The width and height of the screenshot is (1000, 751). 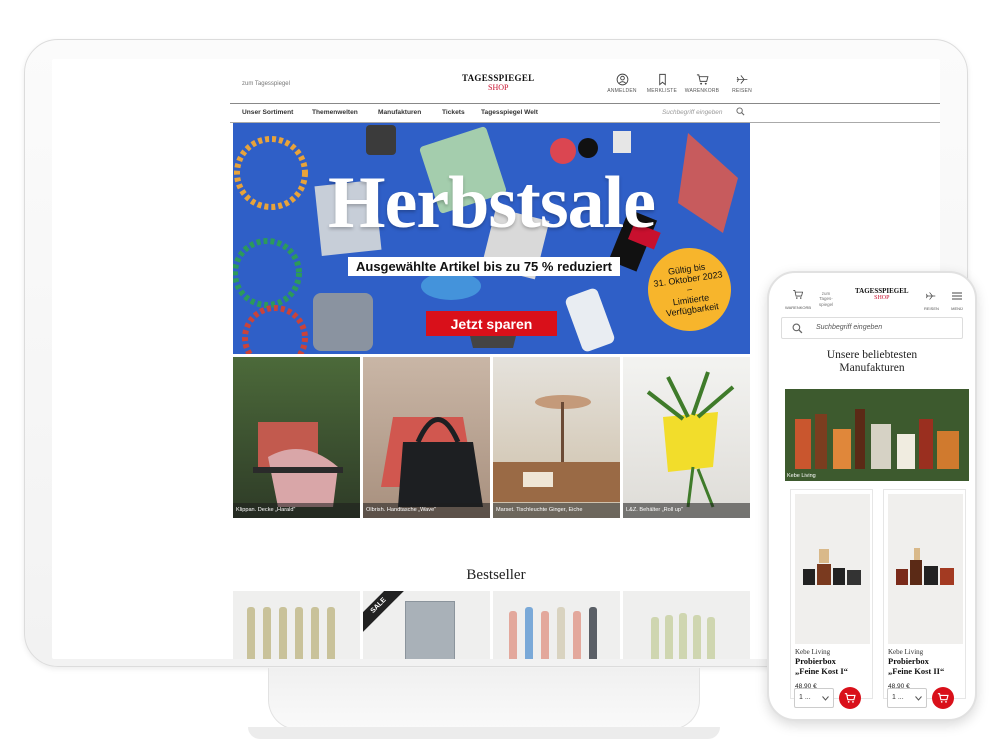 What do you see at coordinates (690, 439) in the screenshot?
I see `plant-container-image` at bounding box center [690, 439].